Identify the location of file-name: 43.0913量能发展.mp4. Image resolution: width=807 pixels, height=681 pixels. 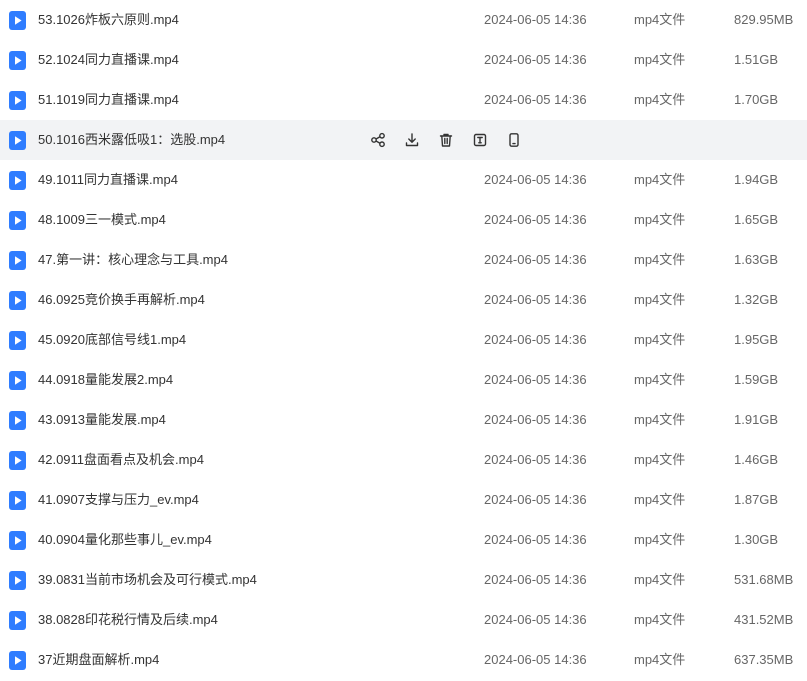
(102, 420).